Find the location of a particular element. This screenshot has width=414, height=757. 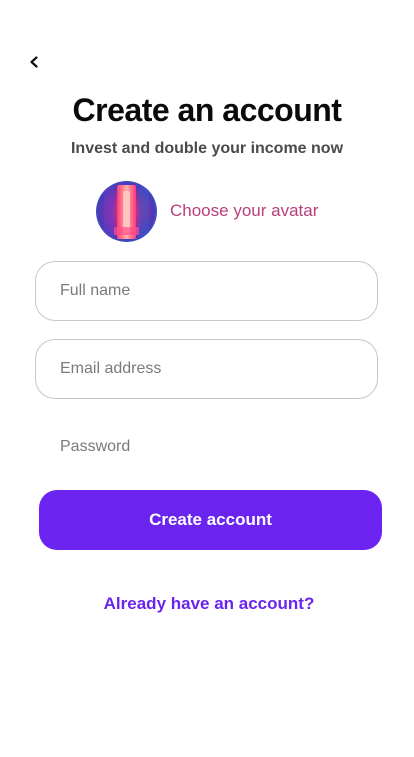

choose-avatar-label: Choose your avatar is located at coordinates (244, 210).